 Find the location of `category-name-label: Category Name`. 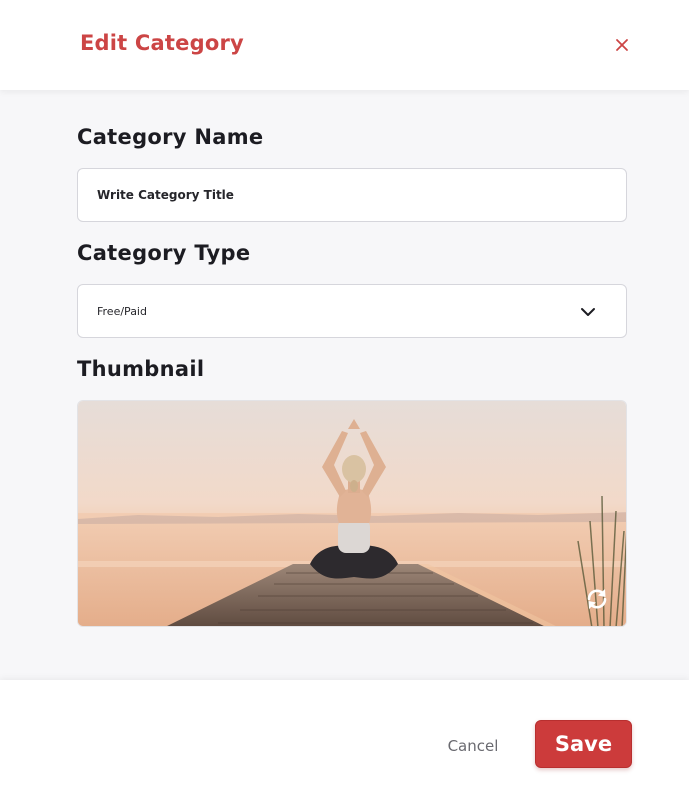

category-name-label: Category Name is located at coordinates (170, 137).